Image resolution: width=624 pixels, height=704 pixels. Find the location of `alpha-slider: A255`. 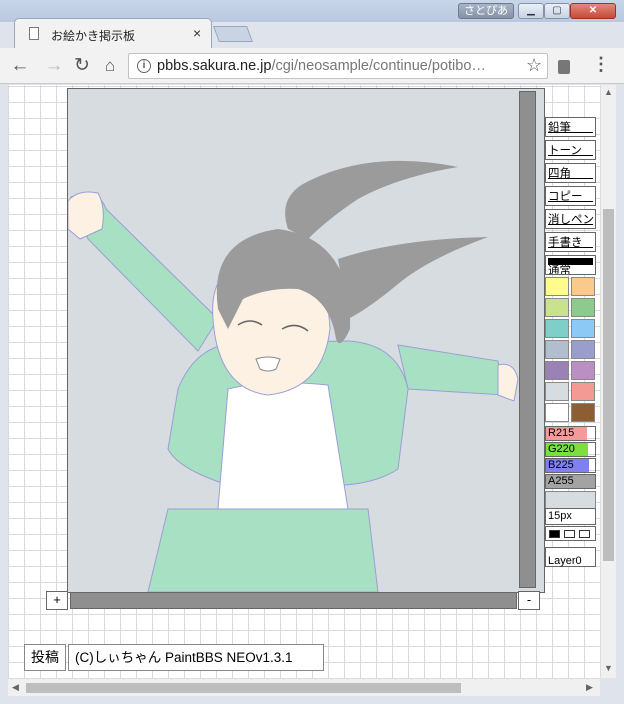

alpha-slider: A255 is located at coordinates (570, 481).